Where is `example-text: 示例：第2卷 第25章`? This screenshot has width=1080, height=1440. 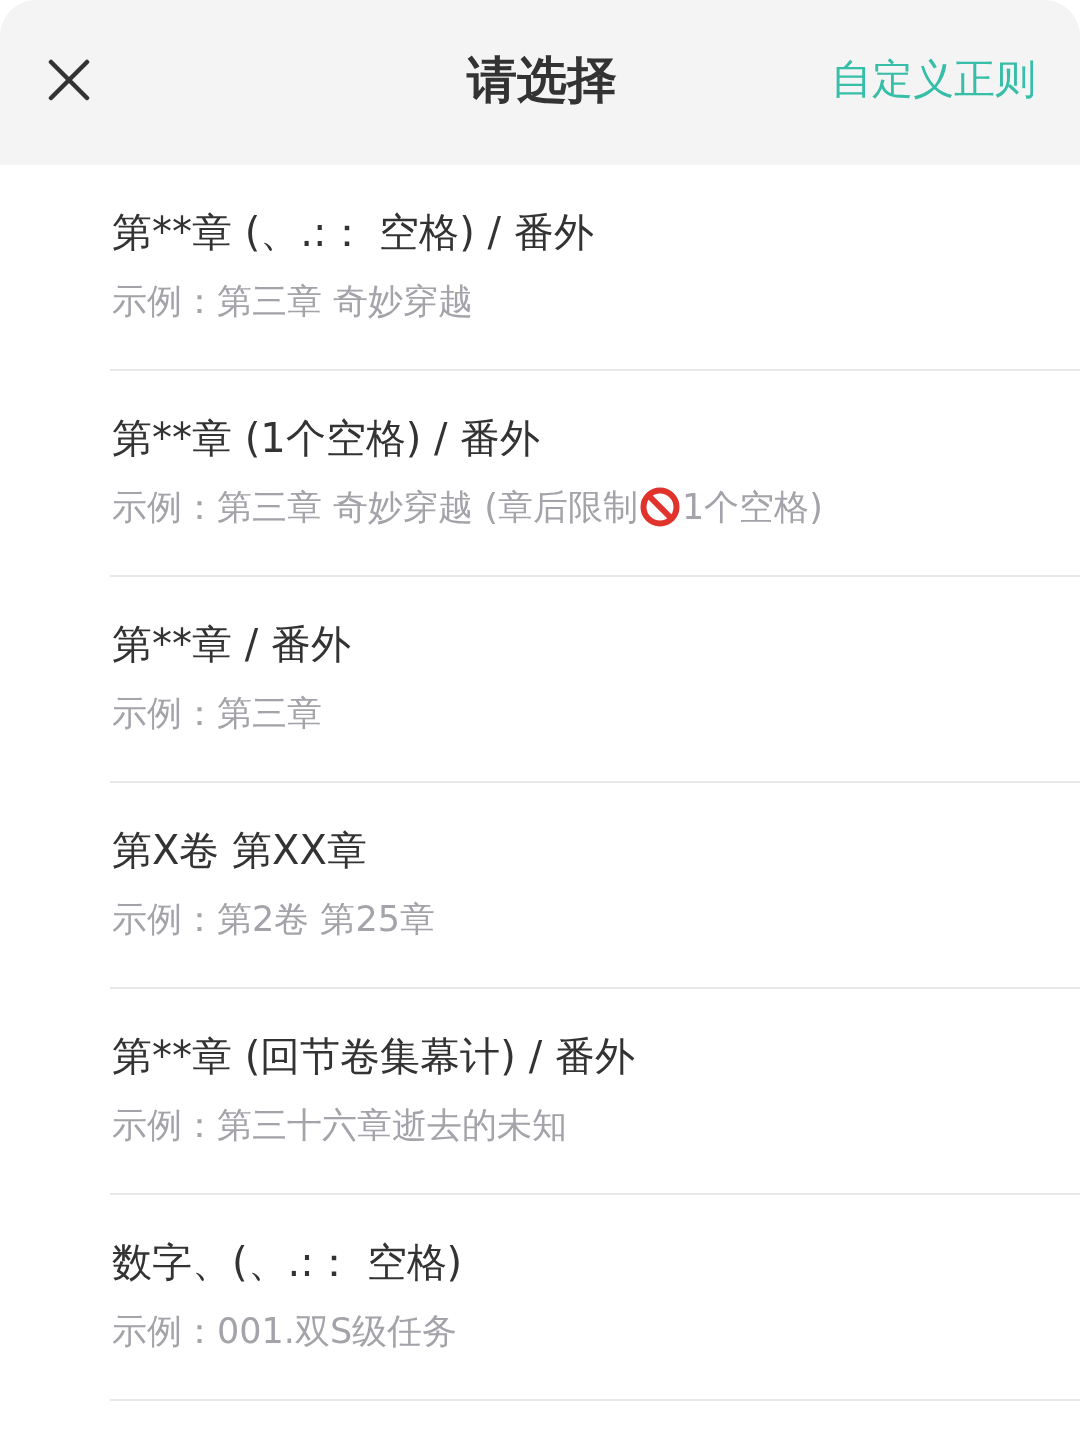 example-text: 示例：第2卷 第25章 is located at coordinates (273, 919).